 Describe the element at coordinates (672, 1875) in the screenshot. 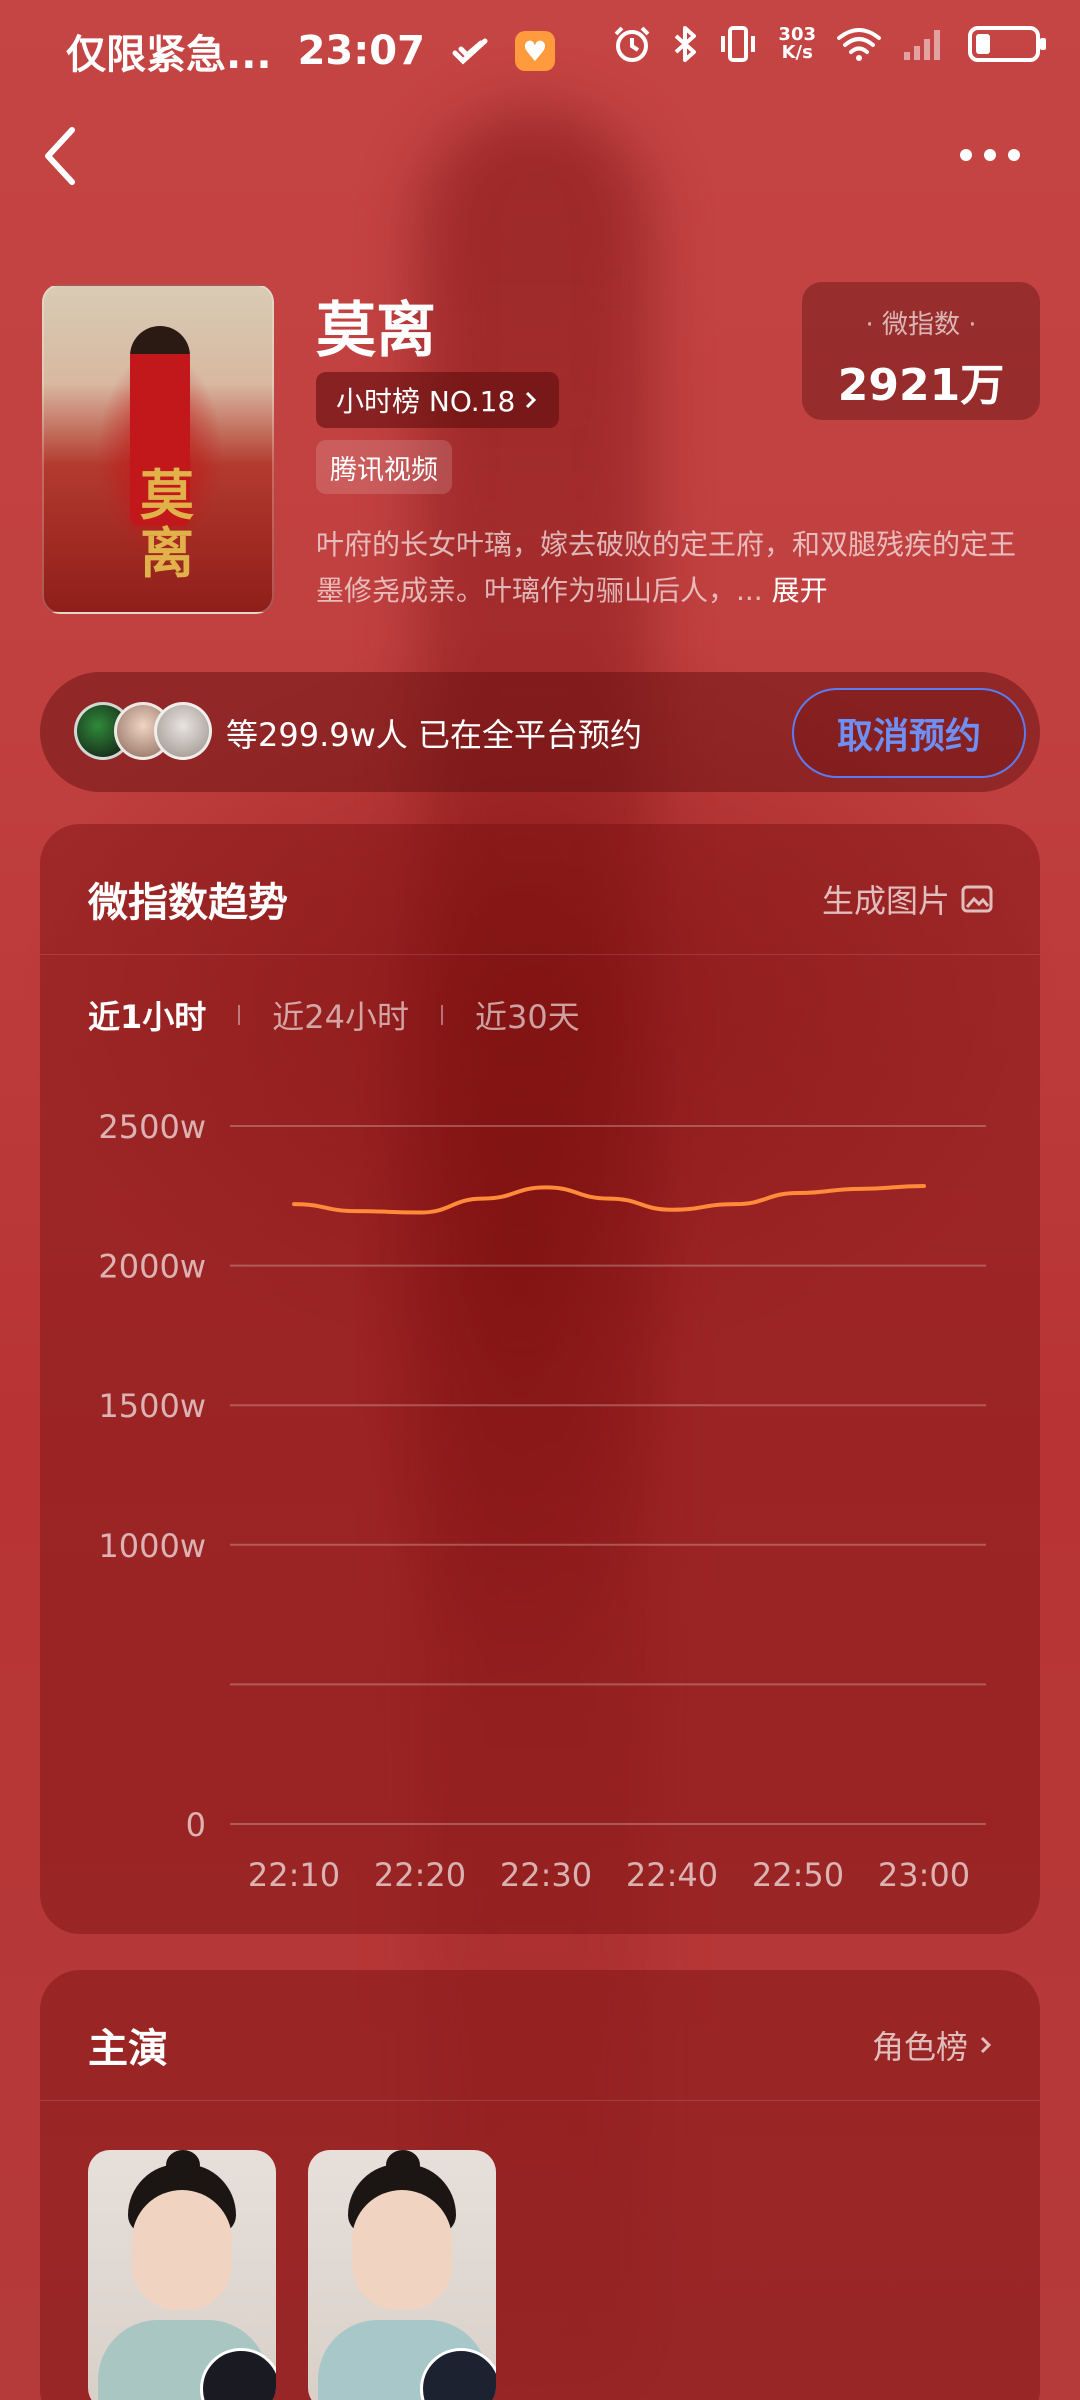

I see `x-tick-label: 22:40` at that location.